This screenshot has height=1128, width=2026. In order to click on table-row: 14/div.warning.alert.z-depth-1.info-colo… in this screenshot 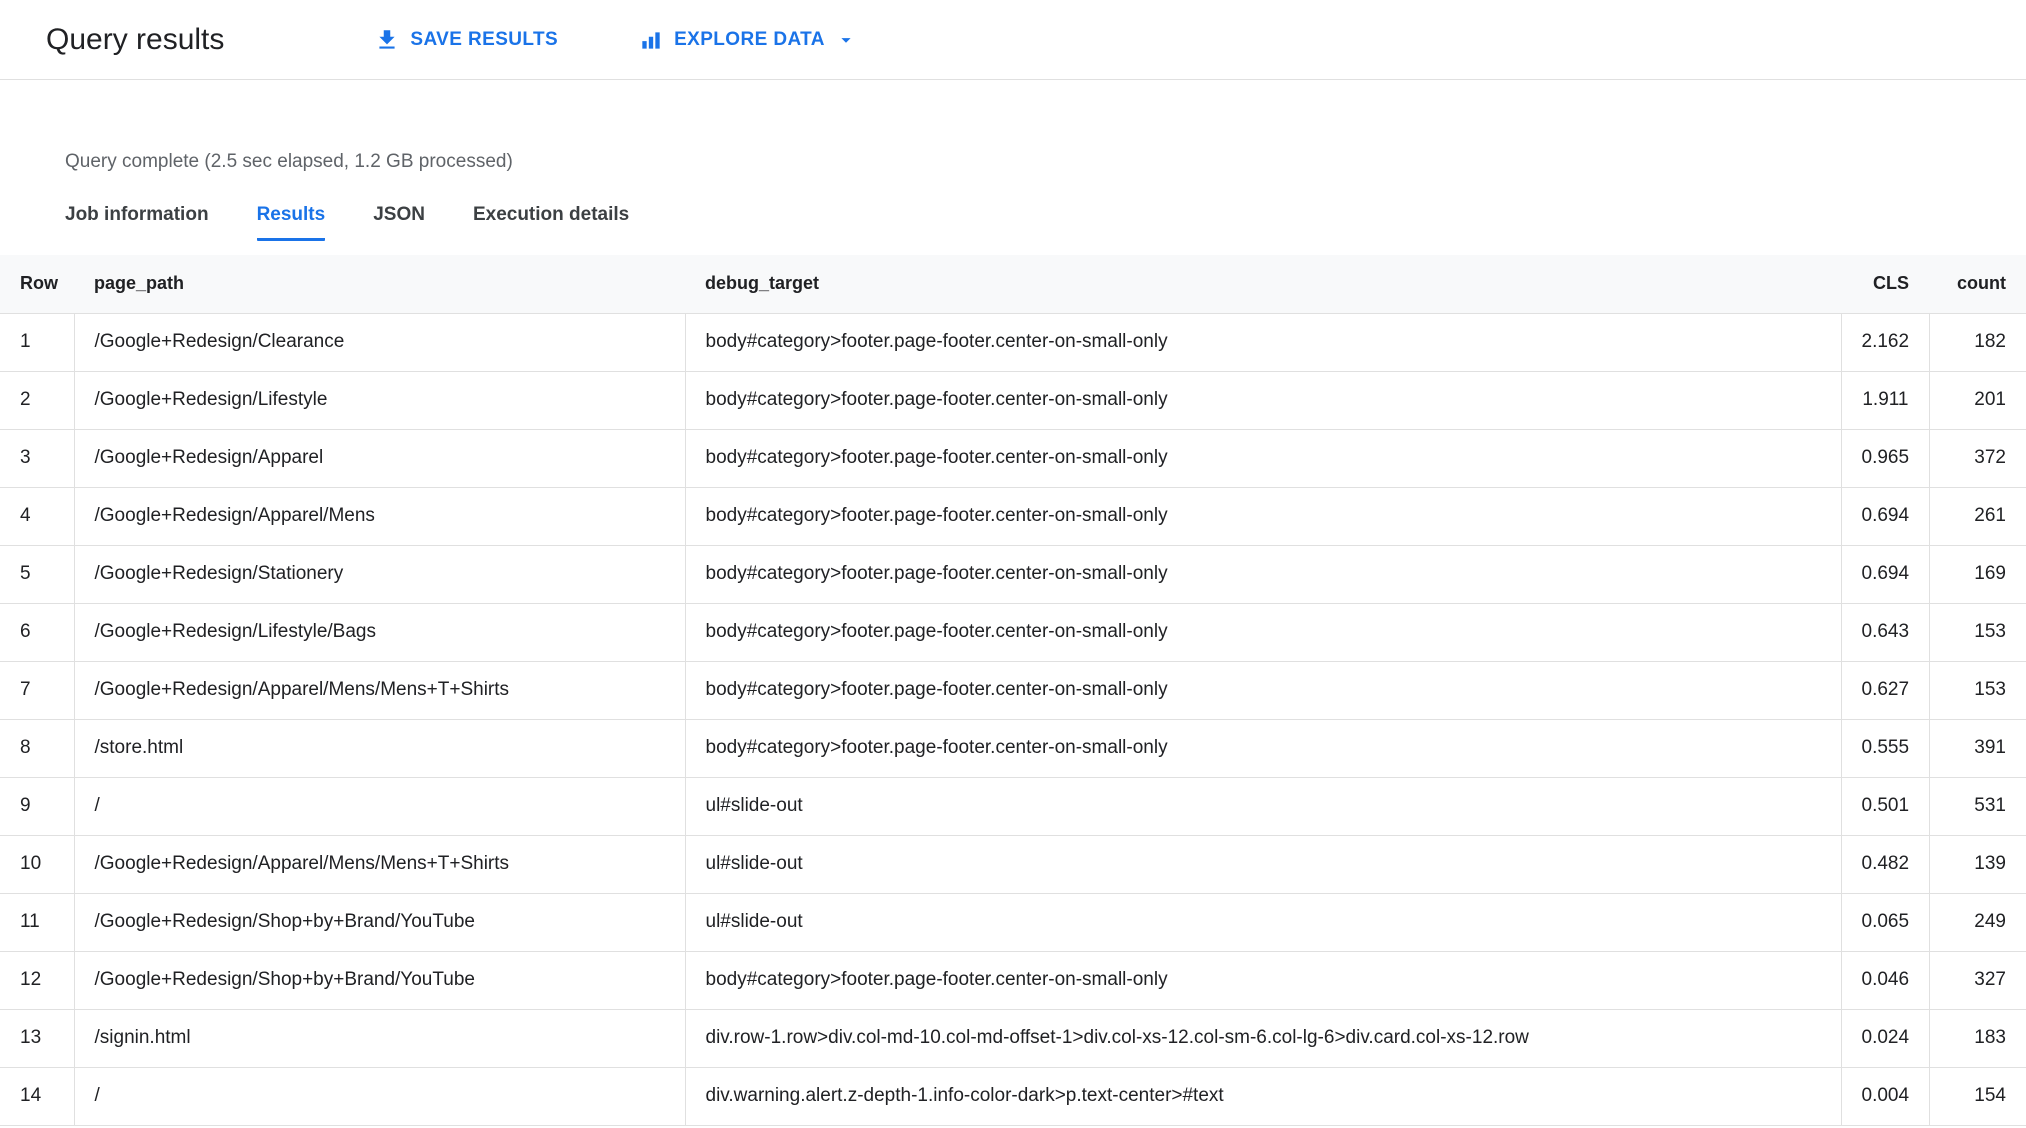, I will do `click(1013, 1096)`.